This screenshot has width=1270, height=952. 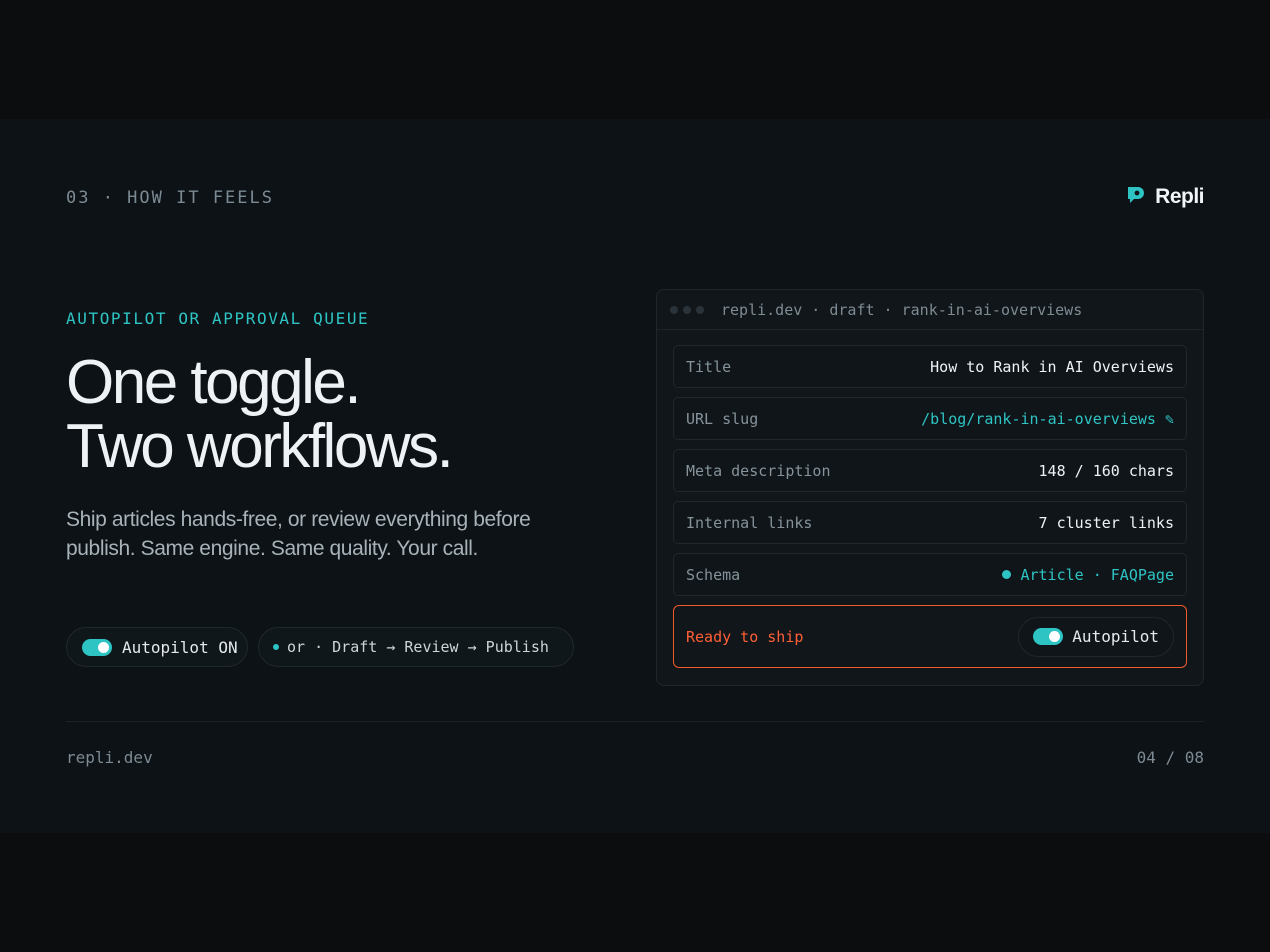 What do you see at coordinates (170, 198) in the screenshot?
I see `section-label: 03 · HOW IT FEELS` at bounding box center [170, 198].